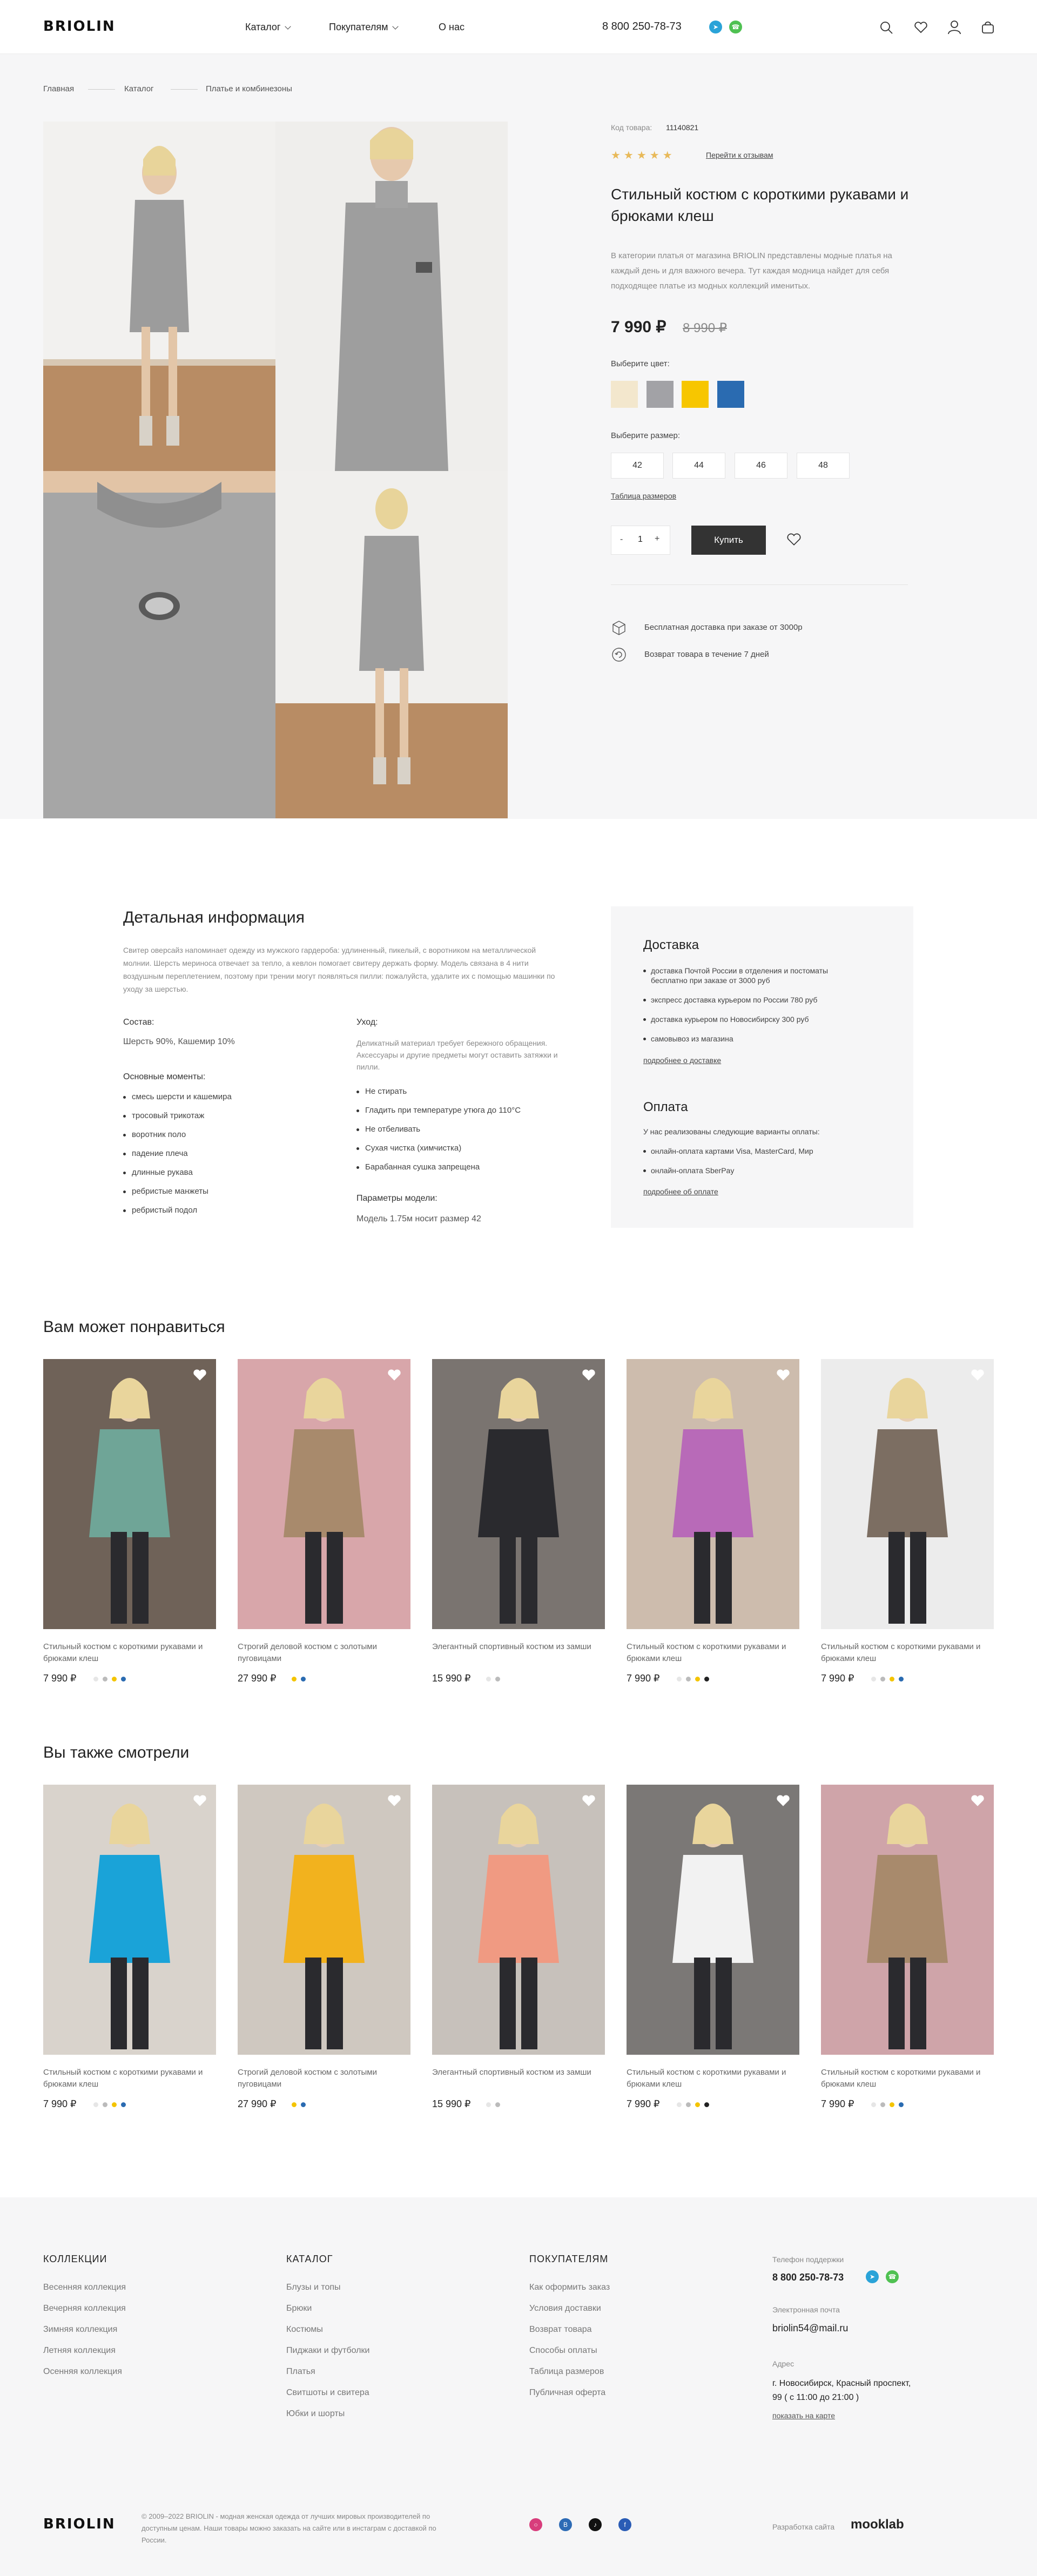  What do you see at coordinates (642, 27) in the screenshot?
I see `header-phone: 8 800 250-78-73` at bounding box center [642, 27].